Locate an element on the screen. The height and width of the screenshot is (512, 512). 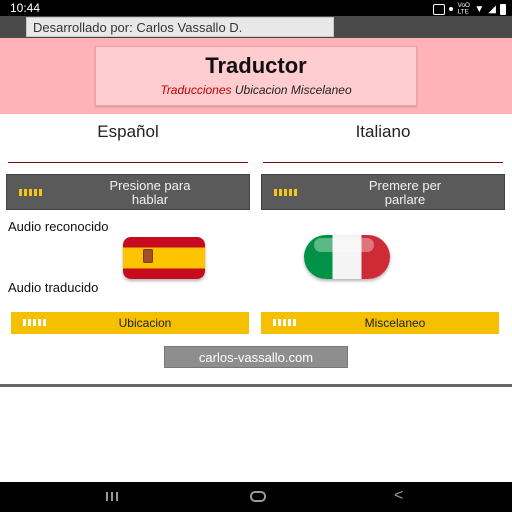
spain-flag-icon is located at coordinates (164, 258).